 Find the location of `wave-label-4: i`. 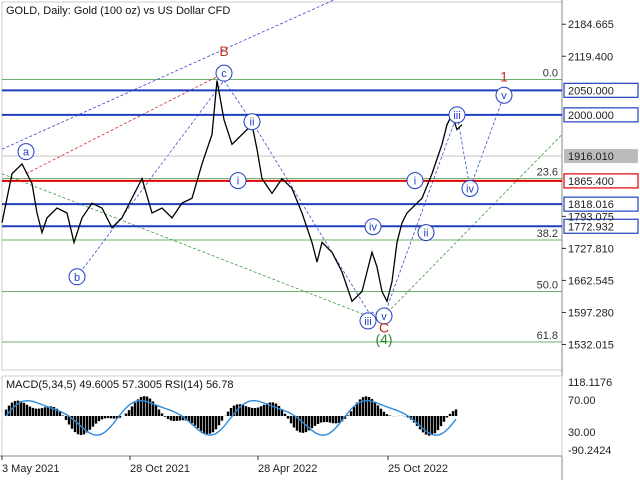

wave-label-4: i is located at coordinates (238, 182).